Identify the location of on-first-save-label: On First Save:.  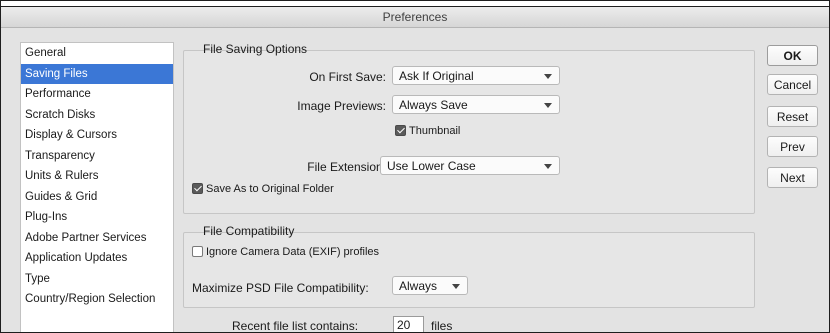
(347, 77).